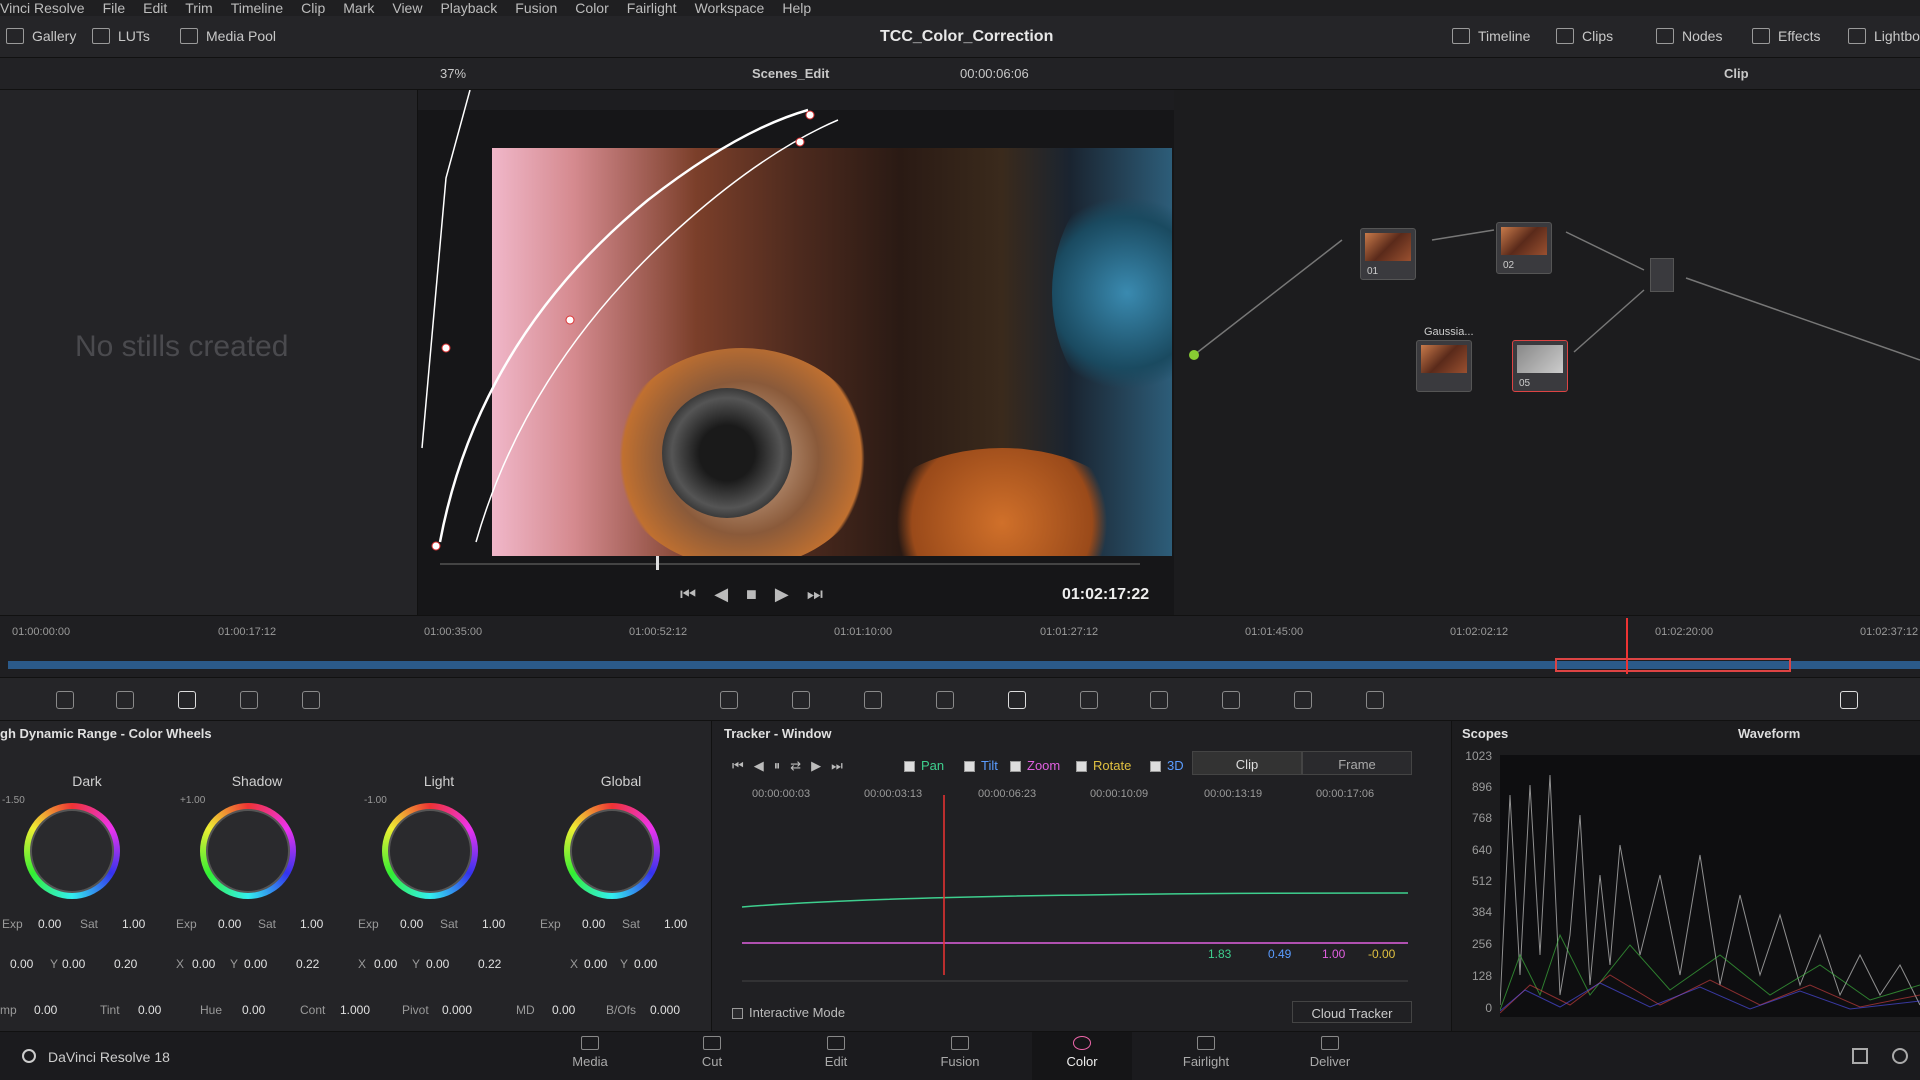  Describe the element at coordinates (788, 1012) in the screenshot. I see `interactive-mode-toggle: Interactive Mode` at that location.